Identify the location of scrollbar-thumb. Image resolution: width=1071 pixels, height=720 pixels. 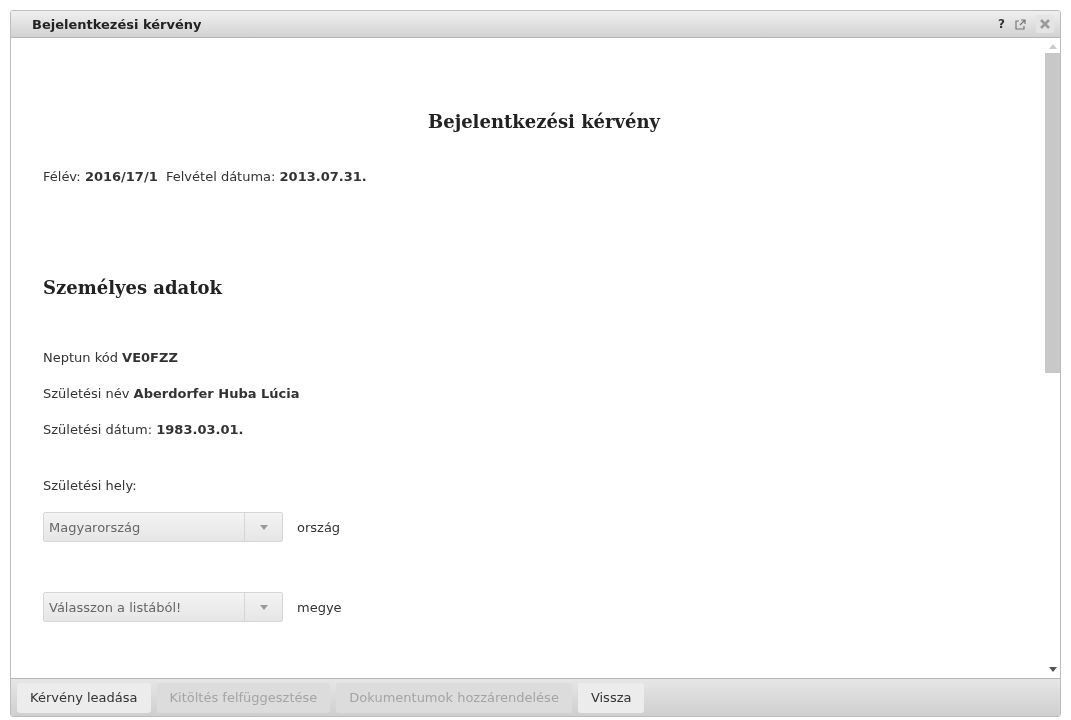
(1052, 213).